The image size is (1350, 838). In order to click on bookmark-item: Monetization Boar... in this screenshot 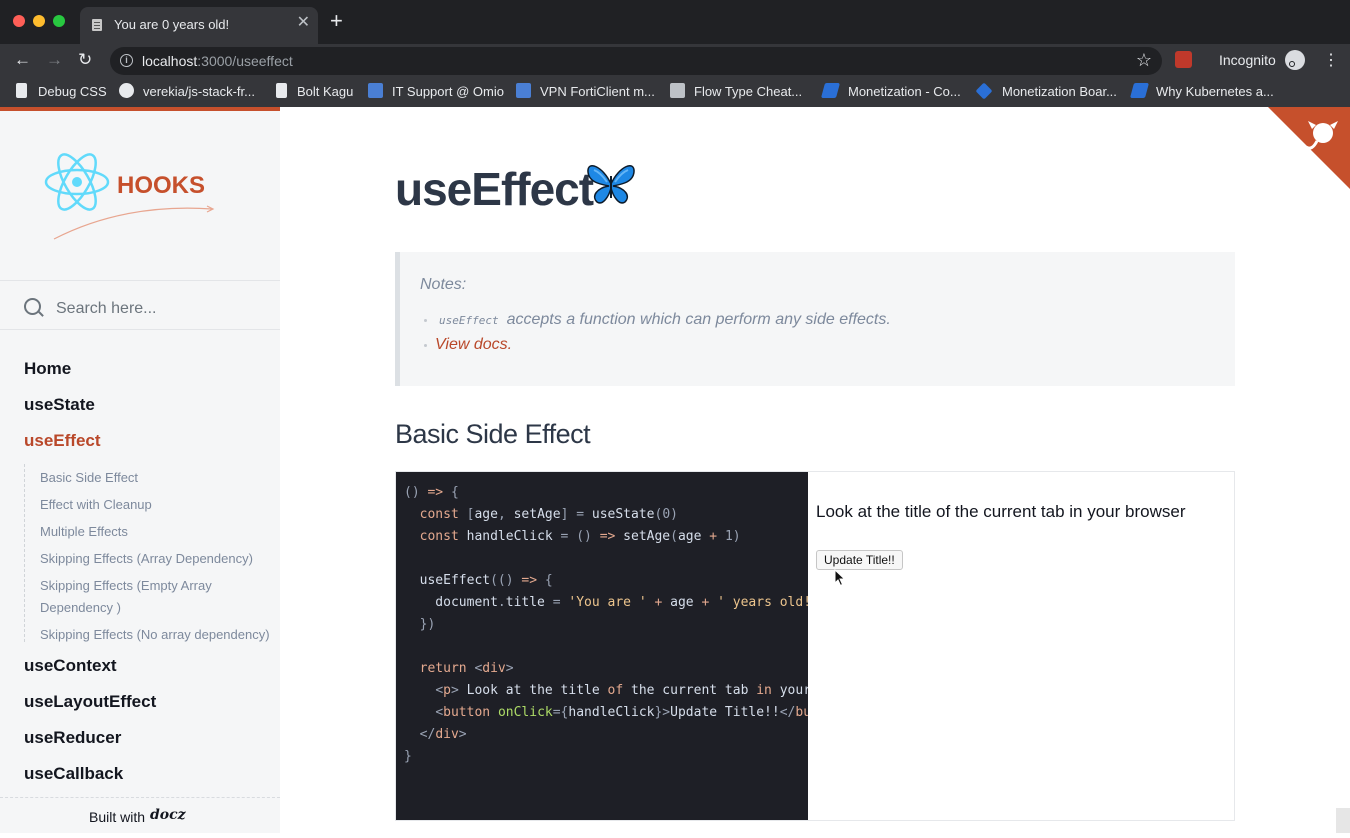, I will do `click(1059, 91)`.